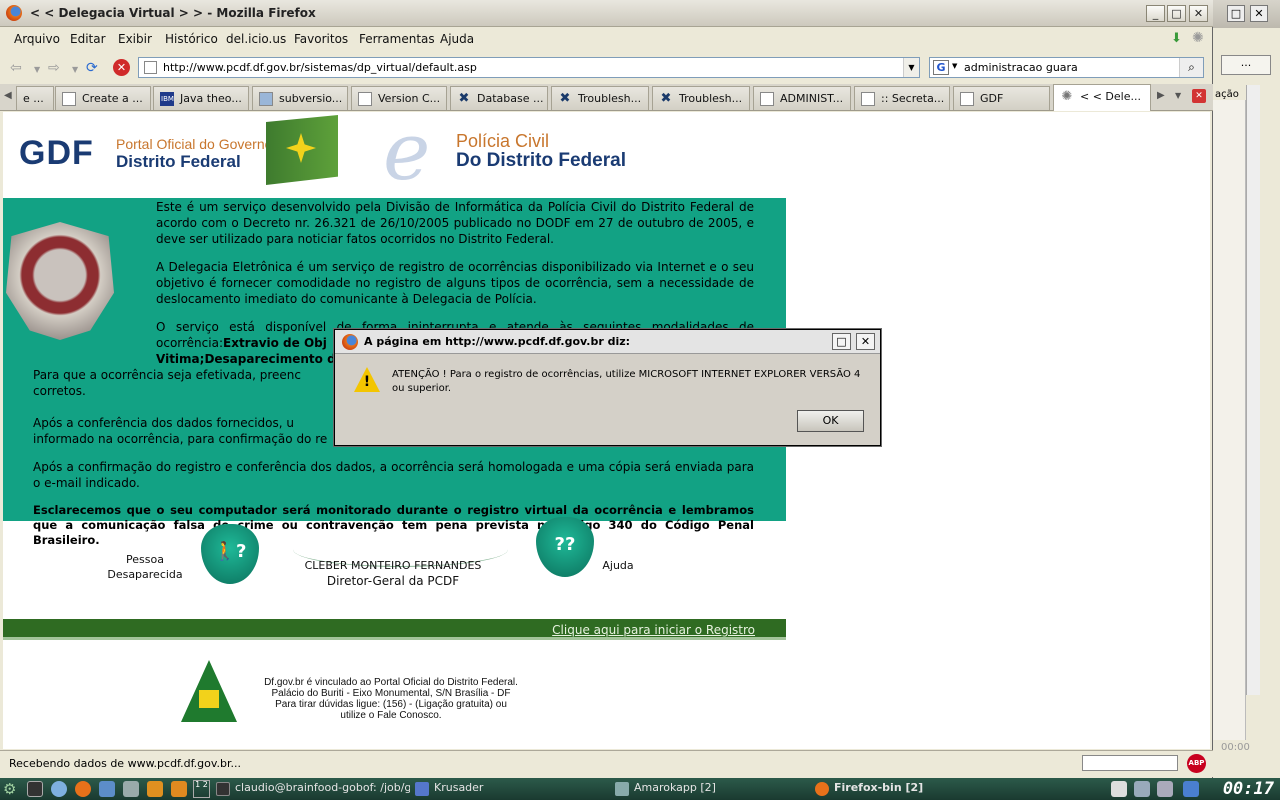 This screenshot has height=800, width=1280. Describe the element at coordinates (941, 67) in the screenshot. I see `search-engine-icon: G` at that location.